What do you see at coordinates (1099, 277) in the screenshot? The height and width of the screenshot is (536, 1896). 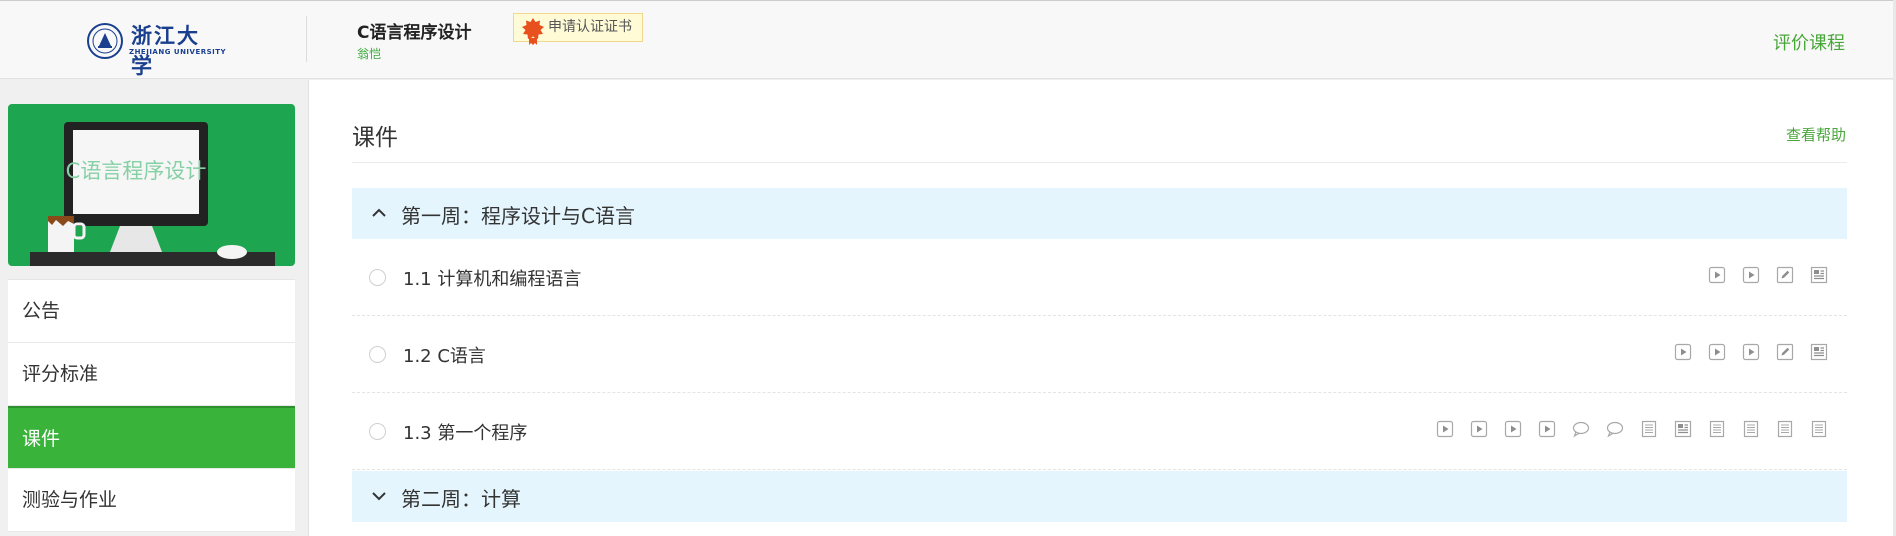 I see `lesson-row: 1.1 计算机和编程语言` at bounding box center [1099, 277].